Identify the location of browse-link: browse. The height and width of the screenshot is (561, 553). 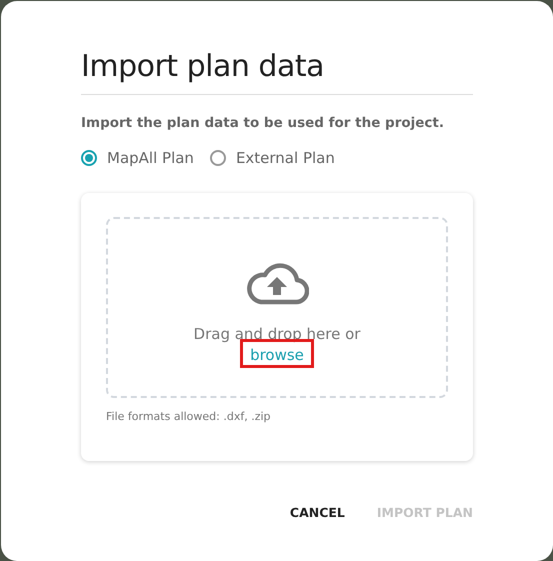
(277, 355).